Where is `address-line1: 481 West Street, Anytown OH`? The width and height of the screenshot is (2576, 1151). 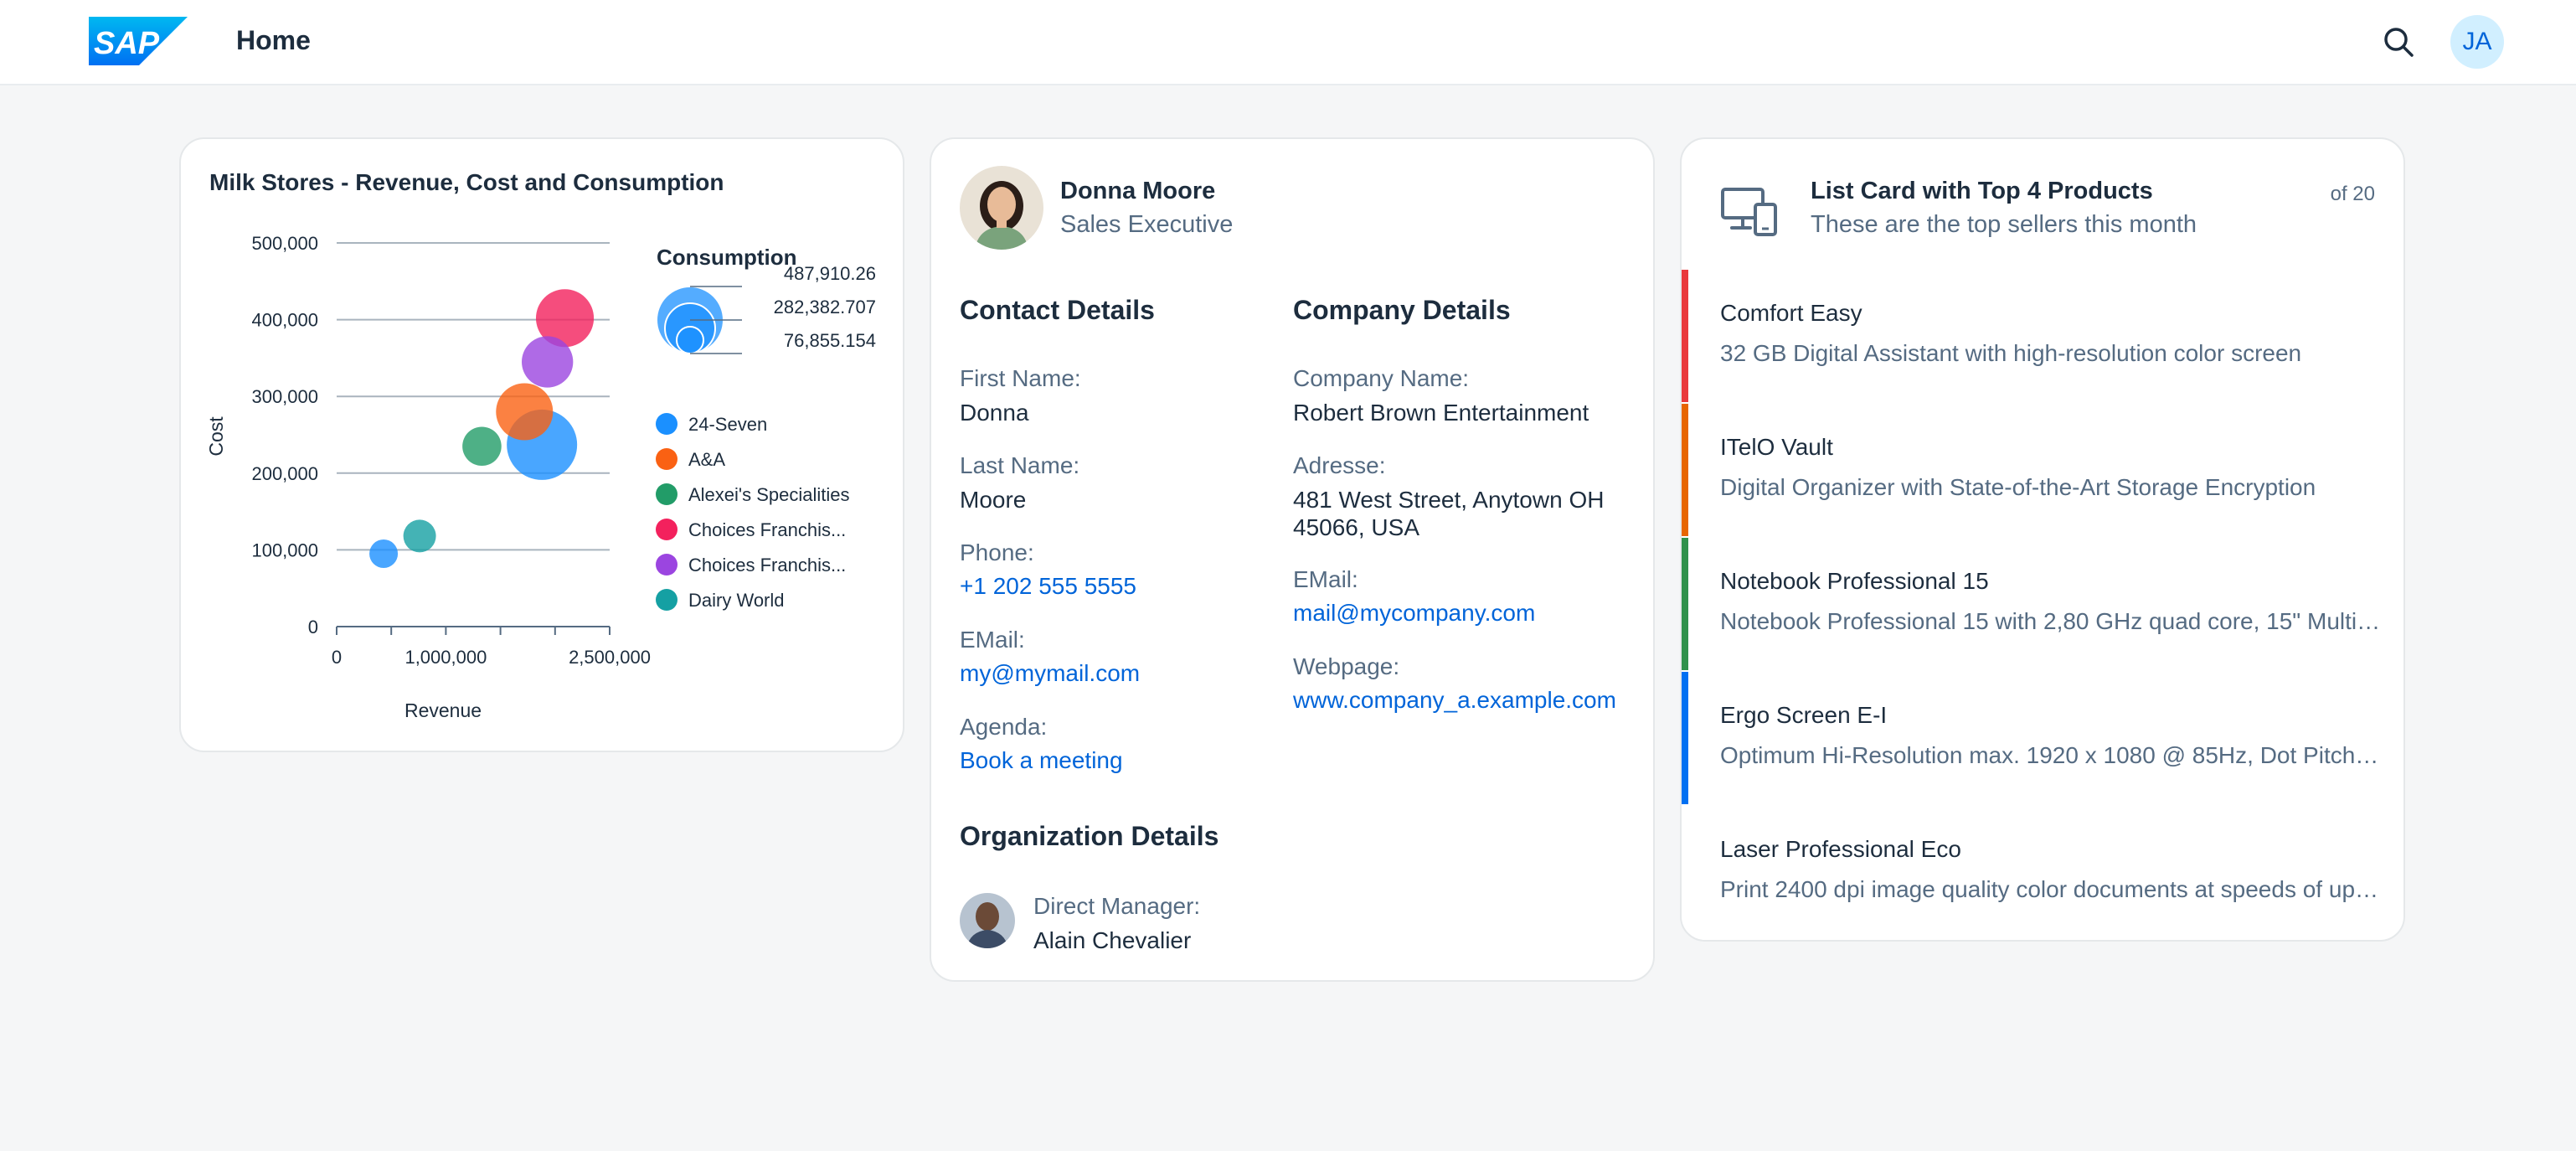 address-line1: 481 West Street, Anytown OH is located at coordinates (1449, 500).